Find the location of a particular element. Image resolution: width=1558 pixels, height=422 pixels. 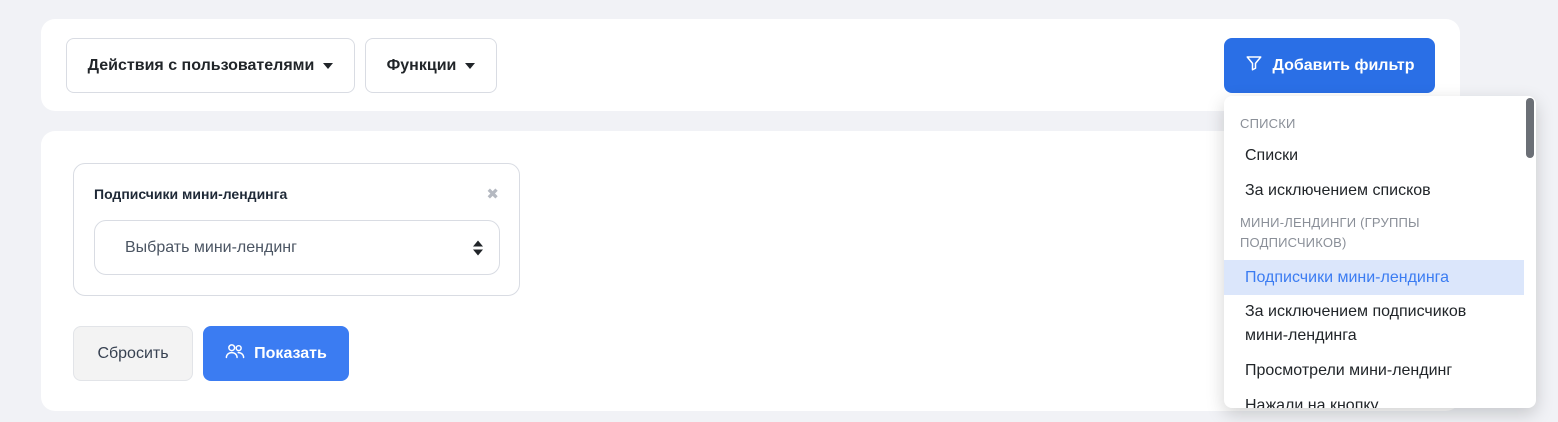

filter-icon is located at coordinates (1254, 65).